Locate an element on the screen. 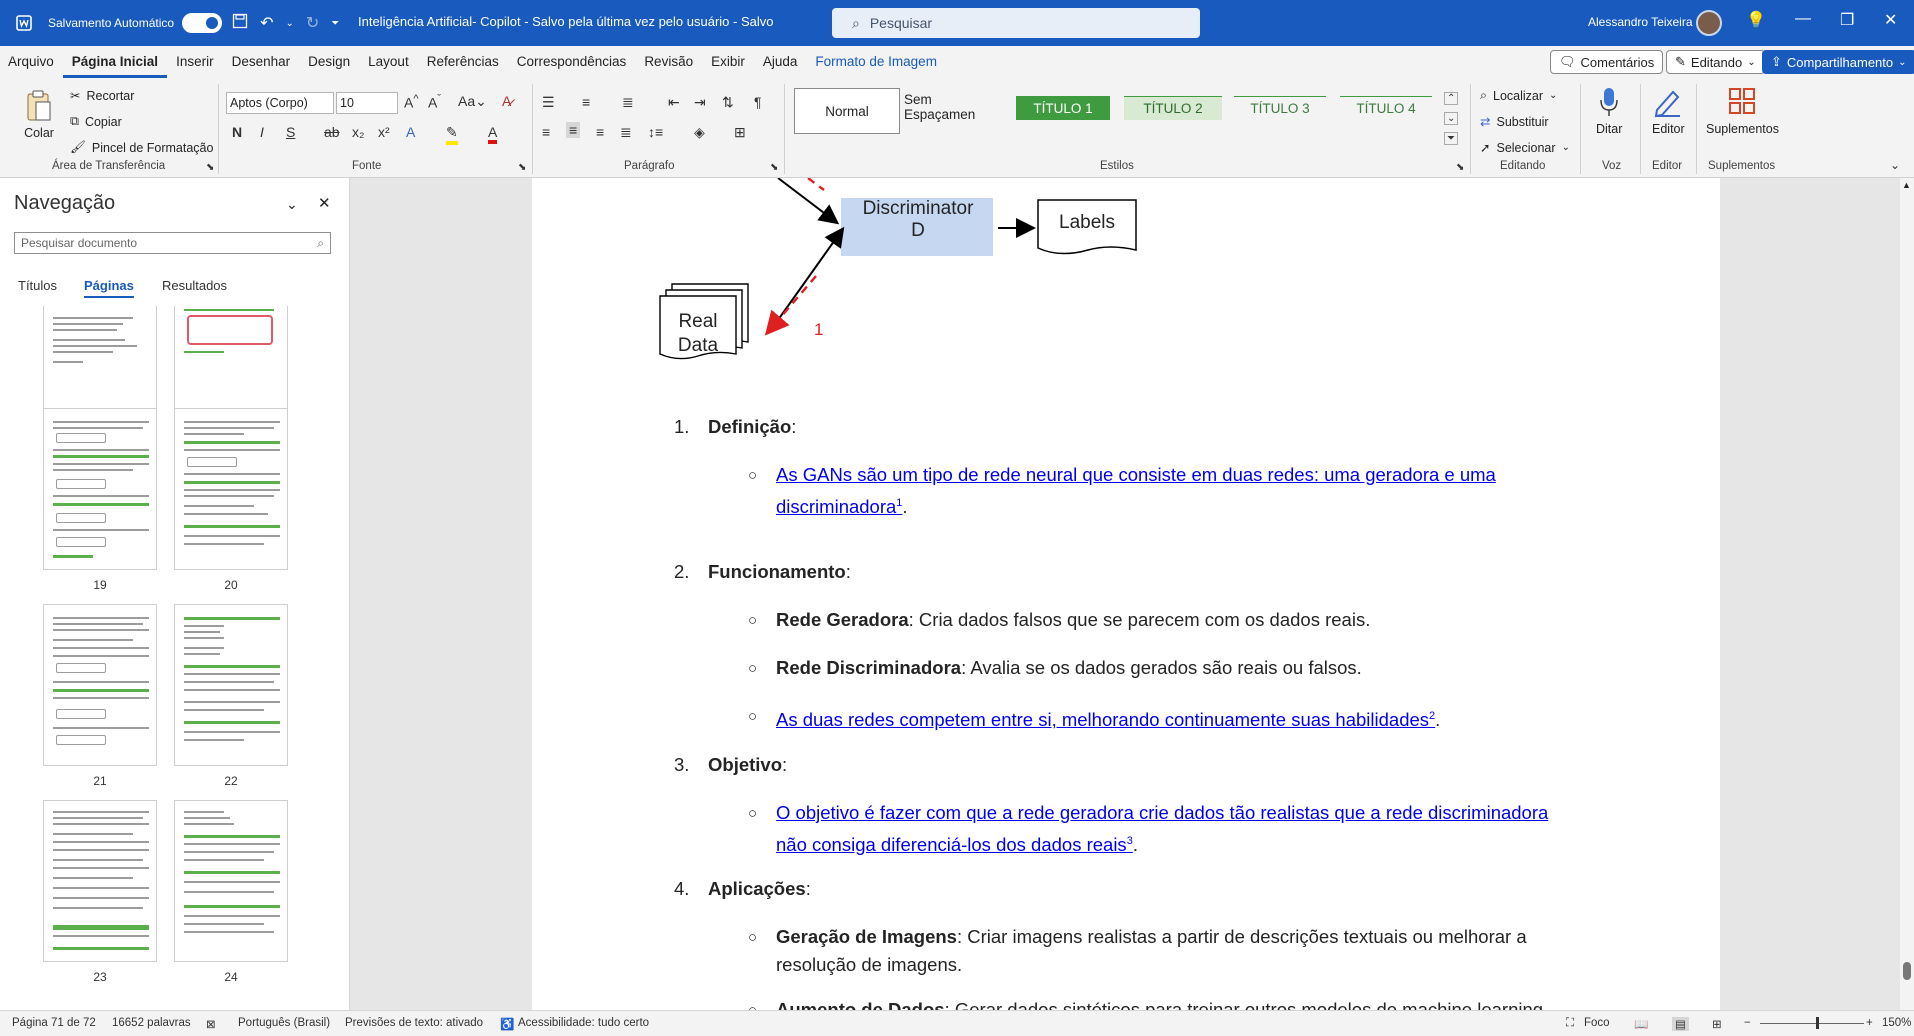  zoom-slider-thumb is located at coordinates (1817, 1023).